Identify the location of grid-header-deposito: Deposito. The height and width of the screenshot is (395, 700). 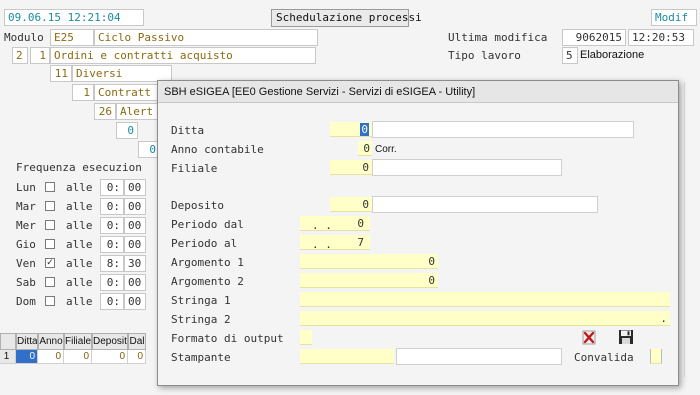
(110, 341).